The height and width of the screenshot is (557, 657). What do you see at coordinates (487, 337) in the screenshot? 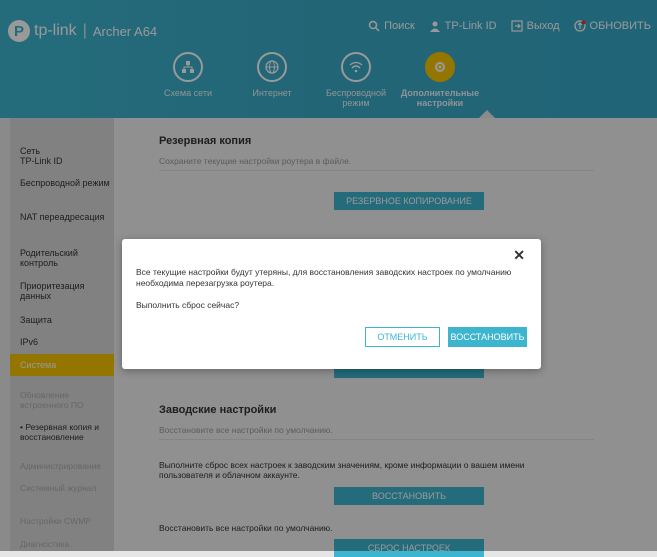
I see `restore-button: ВОССТАНОВИТЬ` at bounding box center [487, 337].